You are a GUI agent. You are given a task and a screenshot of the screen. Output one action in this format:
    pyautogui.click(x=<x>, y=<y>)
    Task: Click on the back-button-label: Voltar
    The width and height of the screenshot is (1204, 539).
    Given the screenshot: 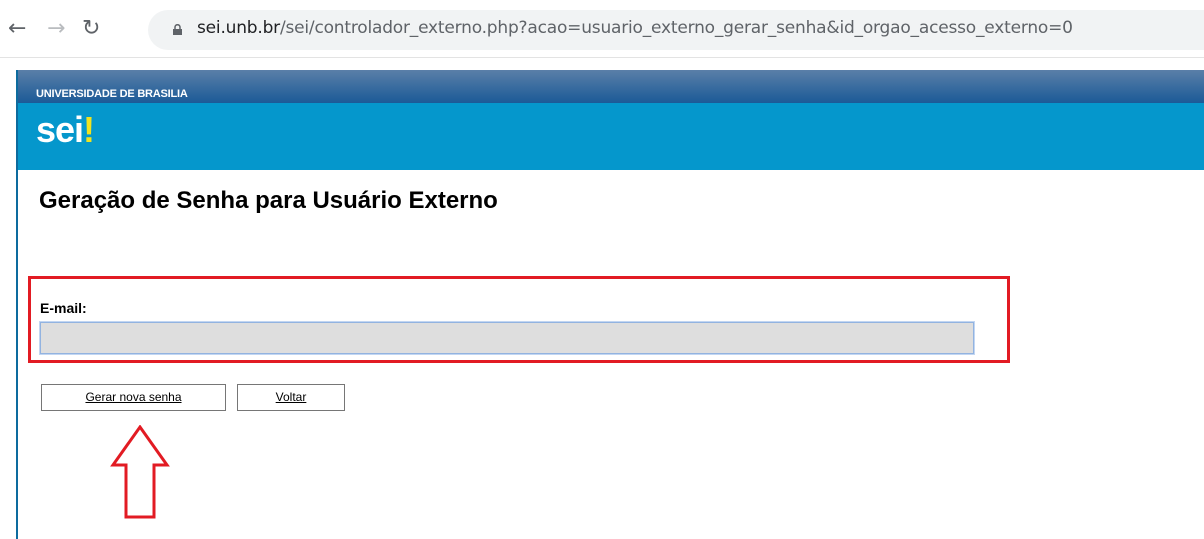 What is the action you would take?
    pyautogui.click(x=291, y=397)
    